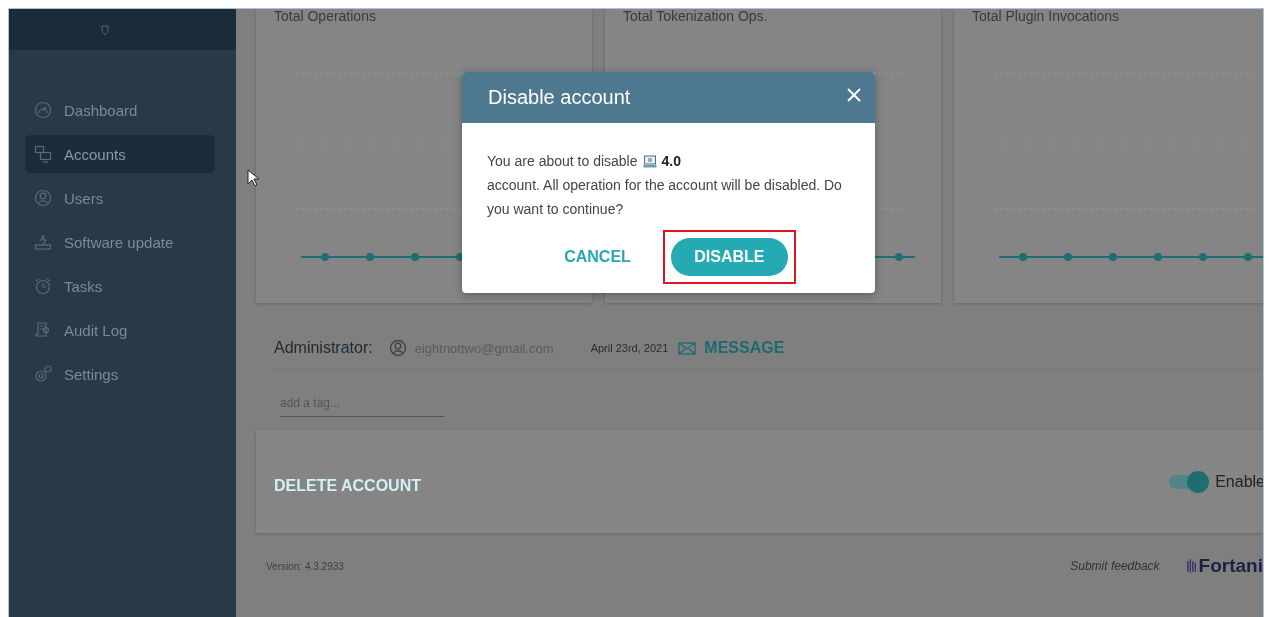 Image resolution: width=1269 pixels, height=617 pixels. What do you see at coordinates (120, 198) in the screenshot?
I see `sidebar-item: Users` at bounding box center [120, 198].